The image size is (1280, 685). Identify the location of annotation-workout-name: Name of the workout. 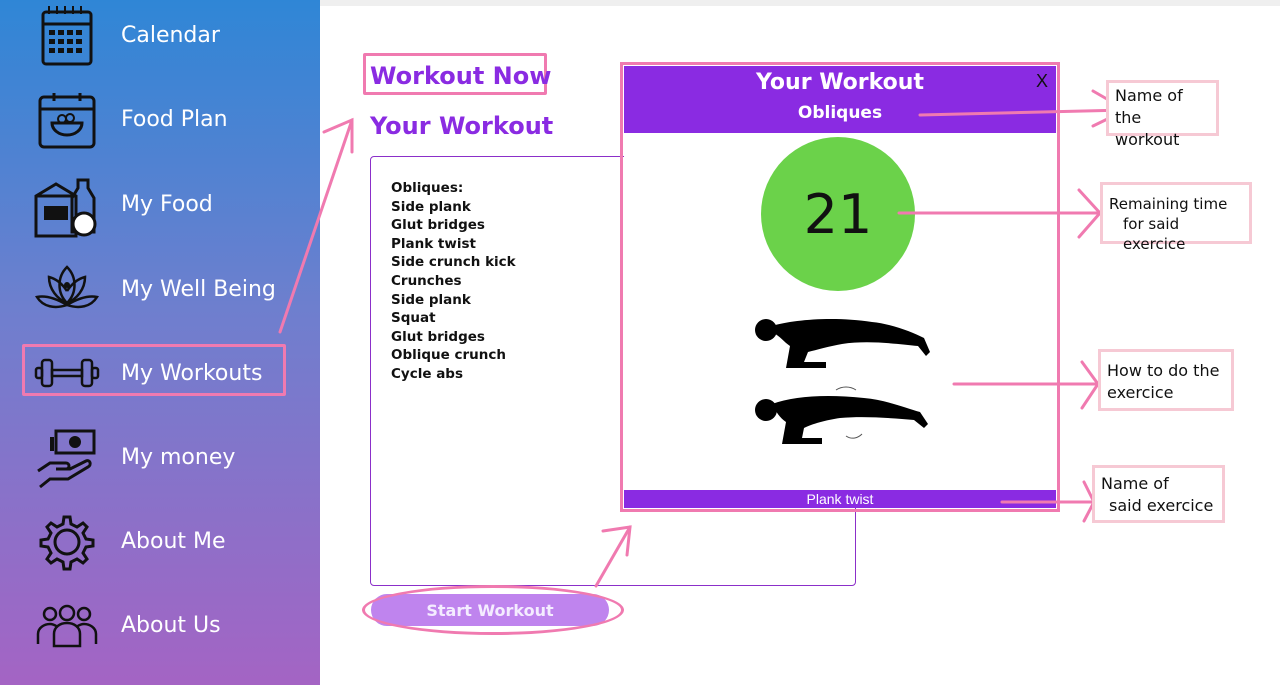
(1162, 114).